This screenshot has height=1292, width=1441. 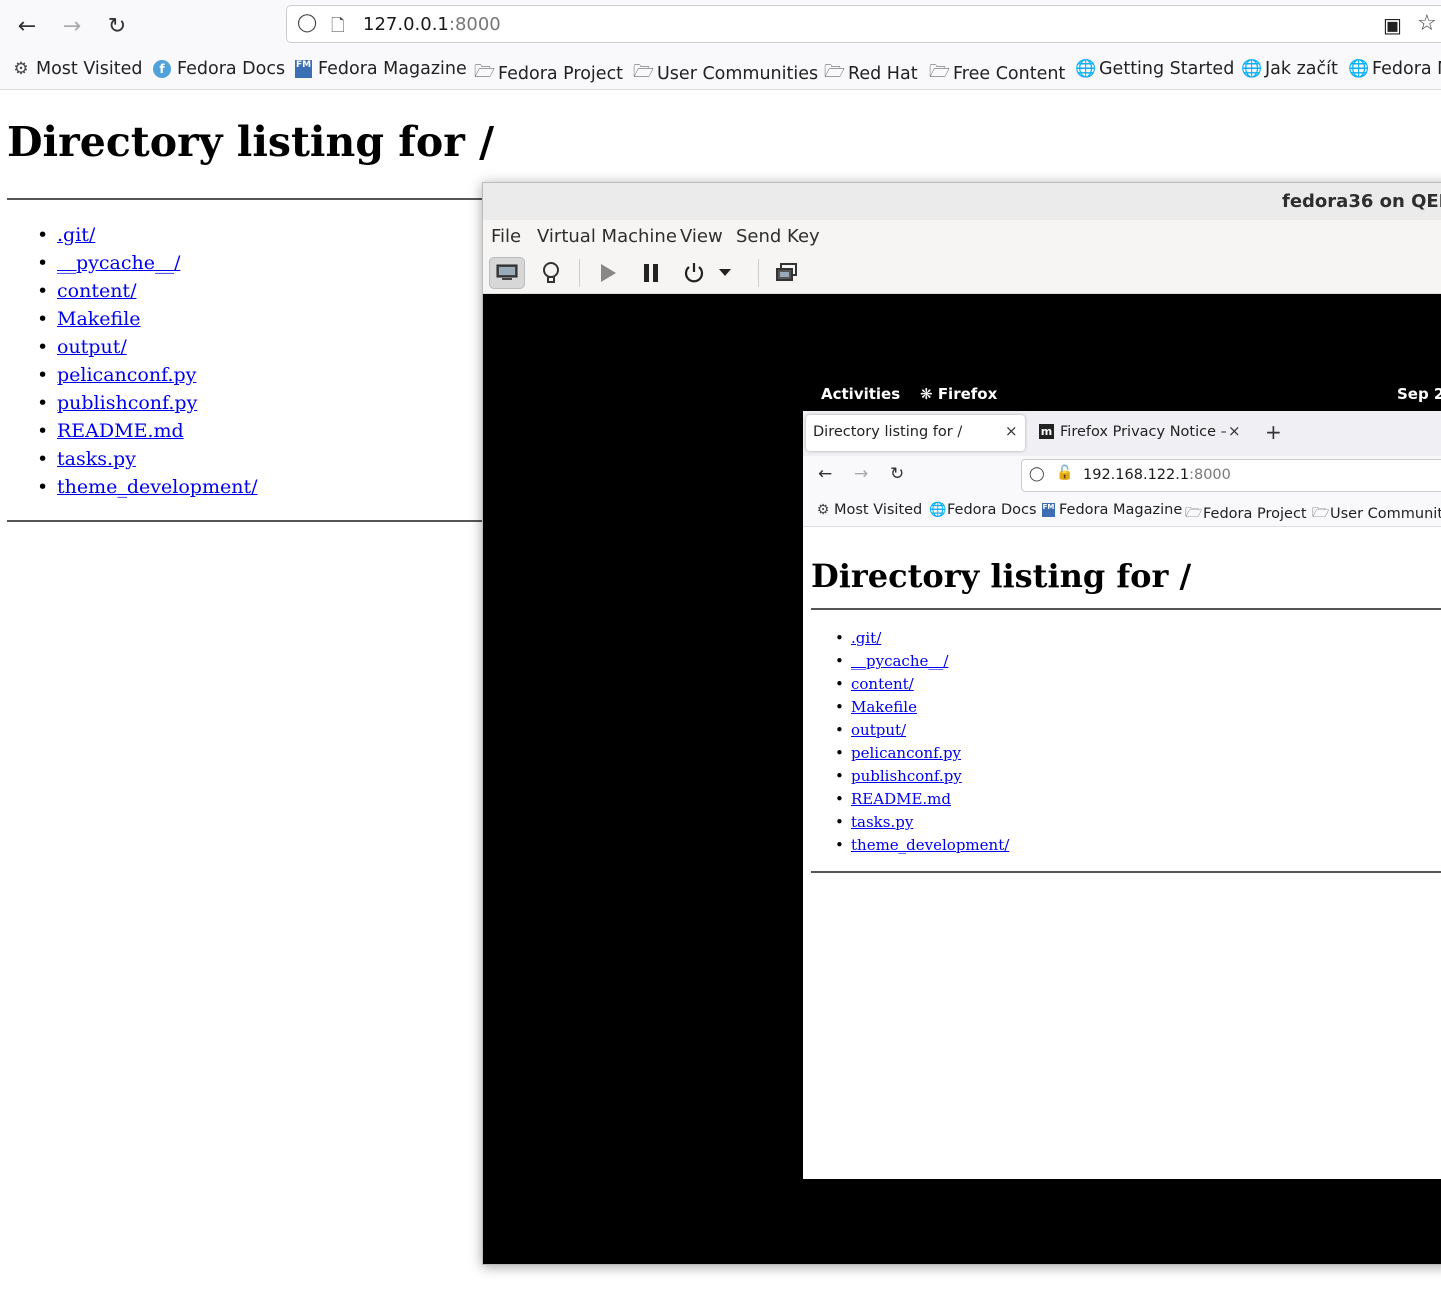 I want to click on dropdown-arrow-icon, so click(x=725, y=273).